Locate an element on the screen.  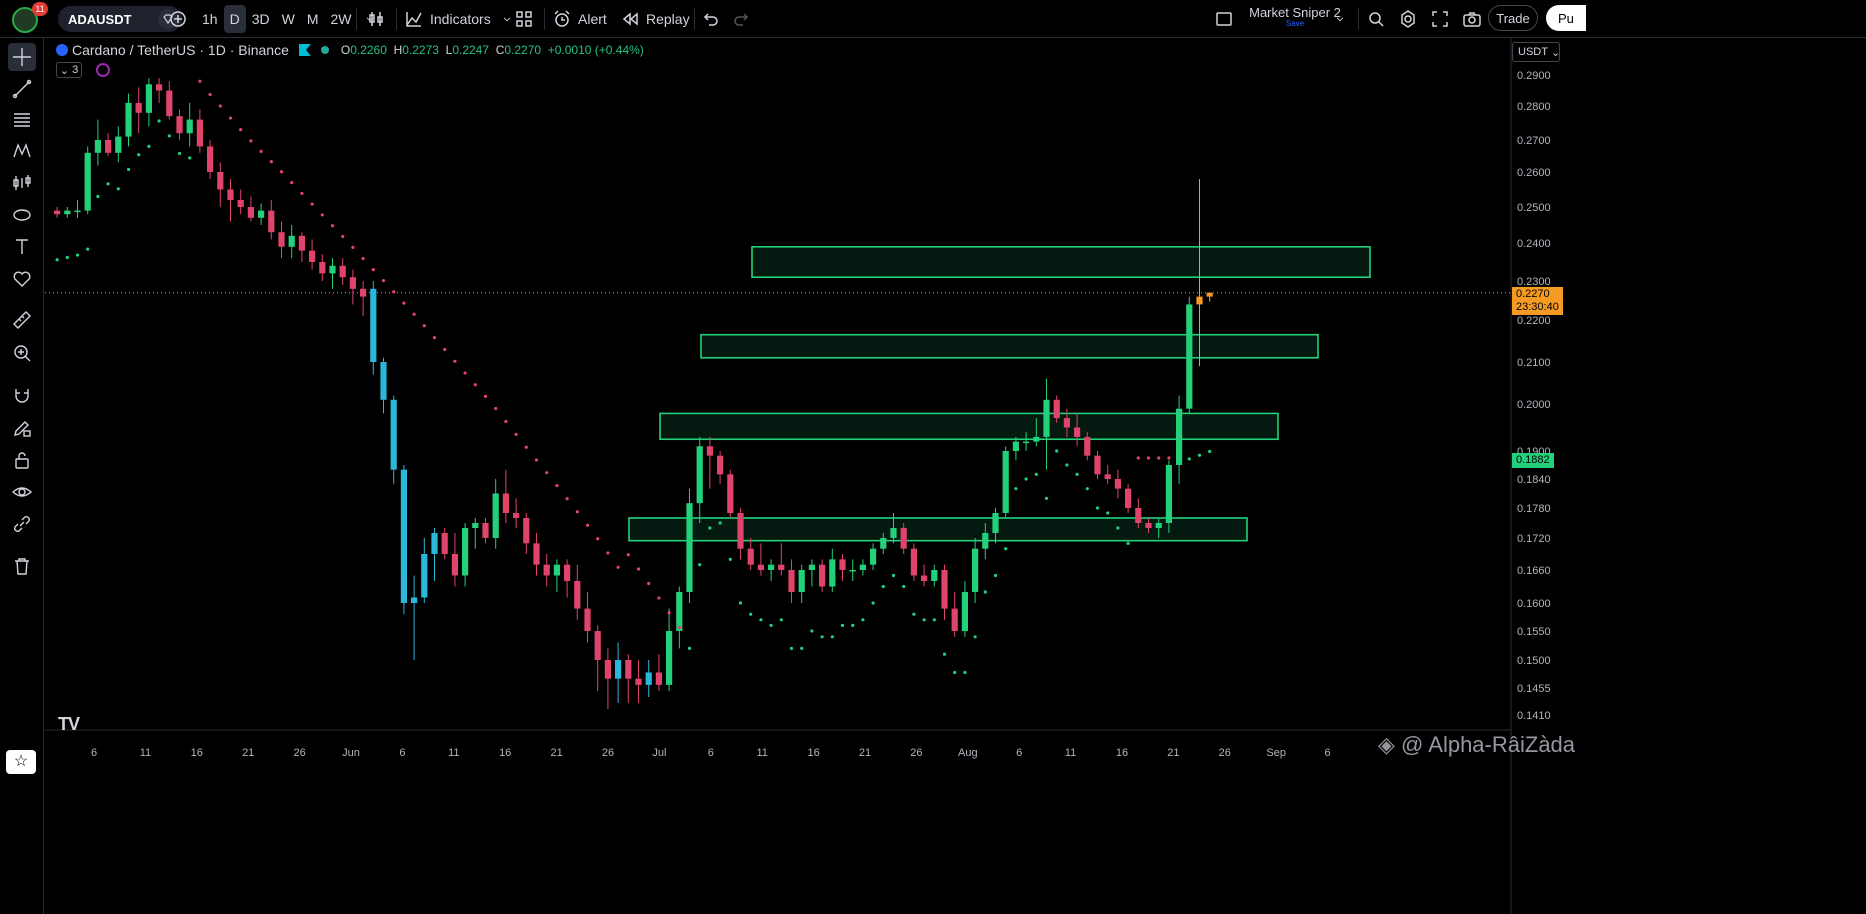
forecast-icon is located at coordinates (22, 183).